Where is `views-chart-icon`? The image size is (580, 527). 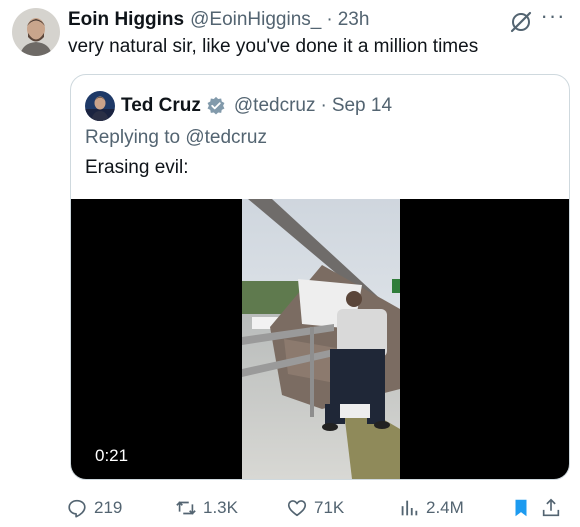 views-chart-icon is located at coordinates (409, 508).